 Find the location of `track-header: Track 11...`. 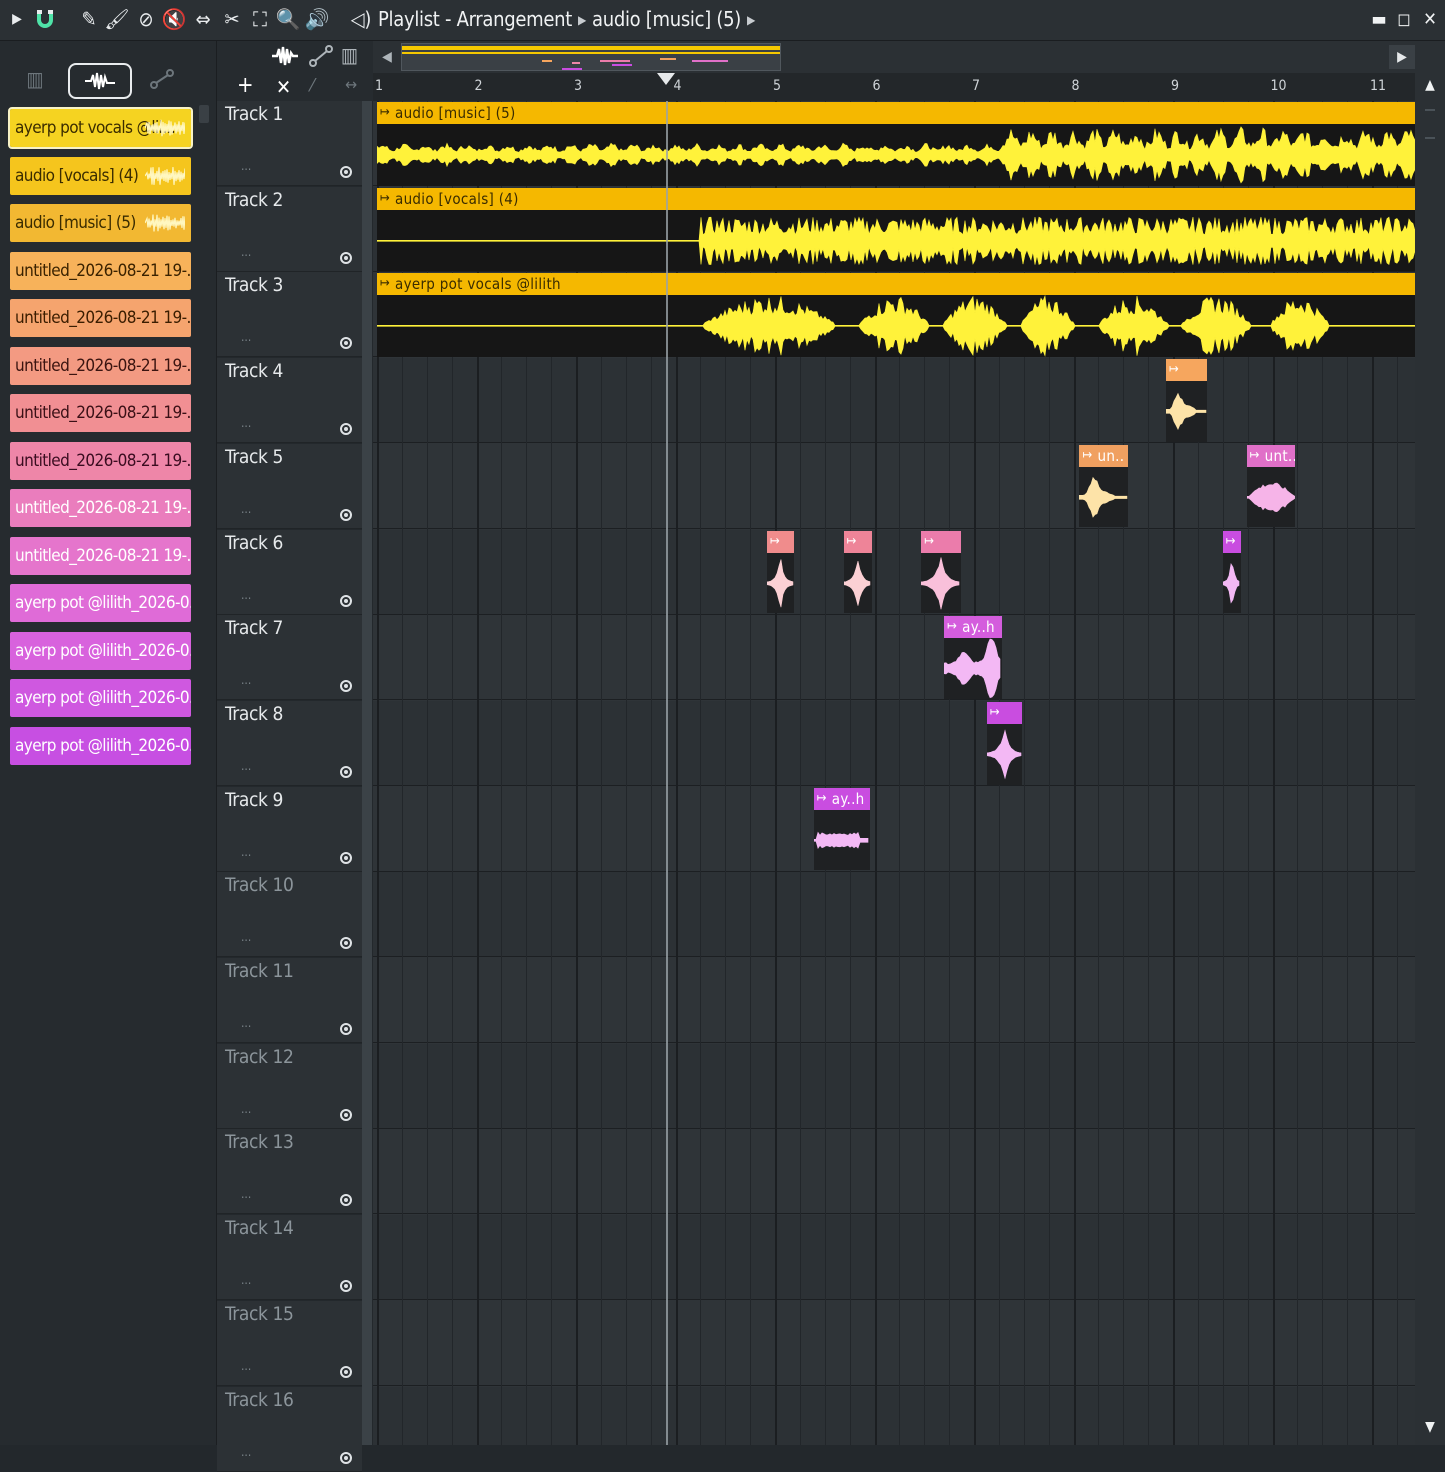

track-header: Track 11... is located at coordinates (289, 1000).